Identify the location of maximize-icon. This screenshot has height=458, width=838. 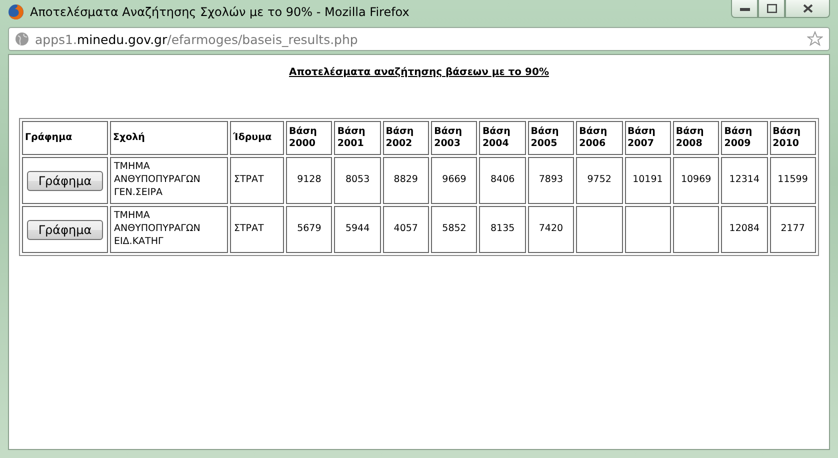
(771, 8).